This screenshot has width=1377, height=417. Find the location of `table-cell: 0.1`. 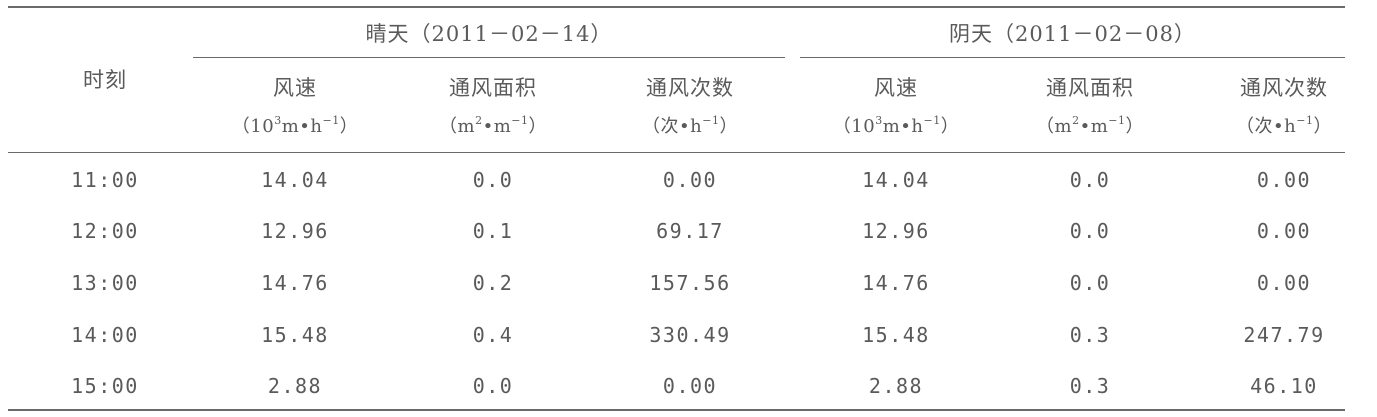

table-cell: 0.1 is located at coordinates (493, 231).